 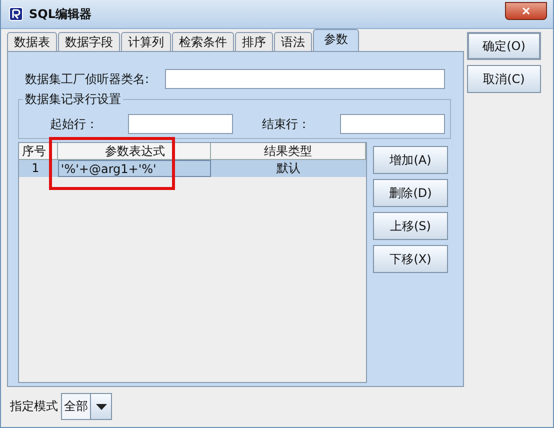 What do you see at coordinates (254, 41) in the screenshot?
I see `tab: 排序` at bounding box center [254, 41].